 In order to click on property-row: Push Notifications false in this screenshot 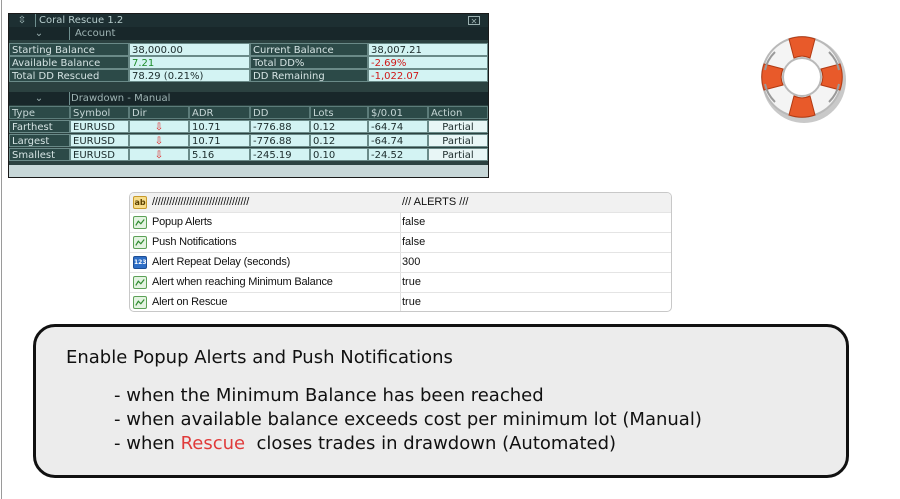, I will do `click(400, 243)`.